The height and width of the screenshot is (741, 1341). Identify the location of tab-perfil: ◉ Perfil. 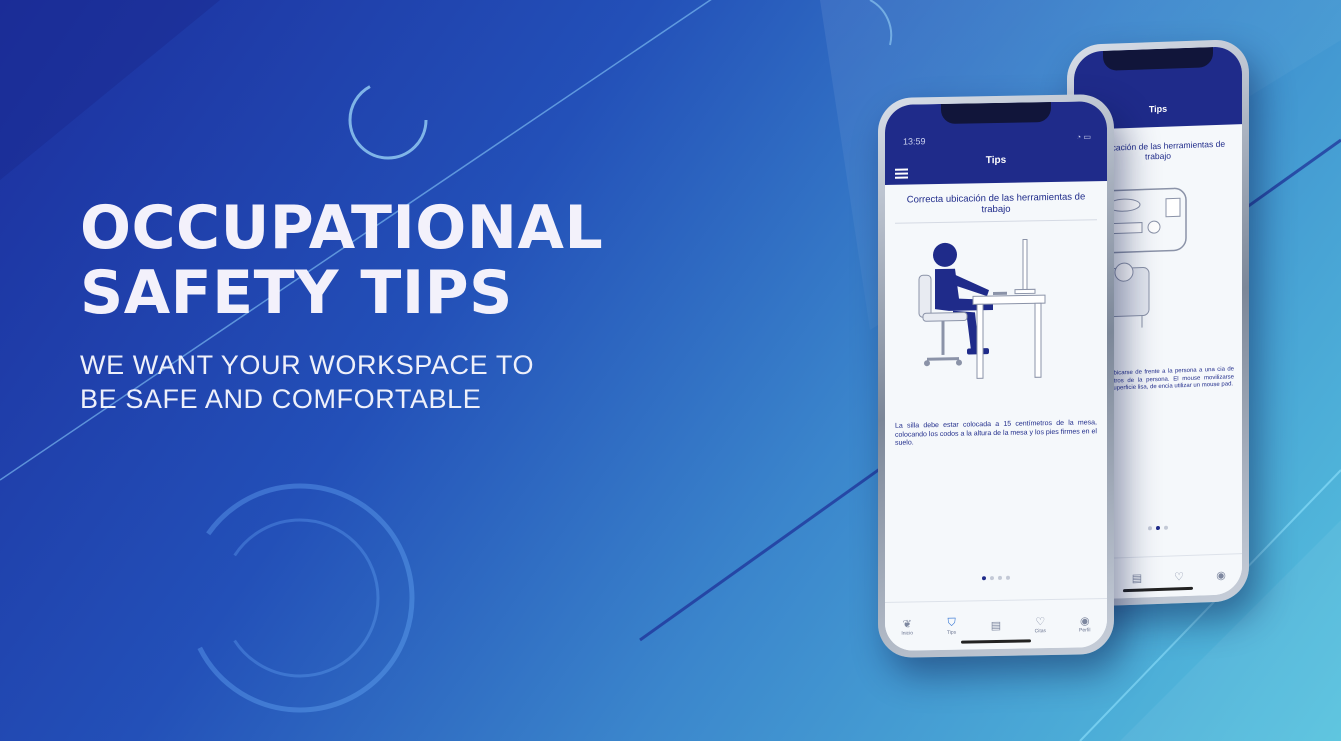
(1085, 624).